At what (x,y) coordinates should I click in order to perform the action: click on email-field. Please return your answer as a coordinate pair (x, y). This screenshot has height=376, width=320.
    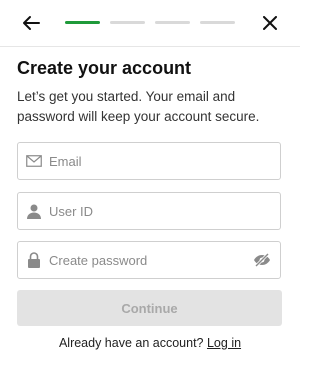
    Looking at the image, I should click on (149, 161).